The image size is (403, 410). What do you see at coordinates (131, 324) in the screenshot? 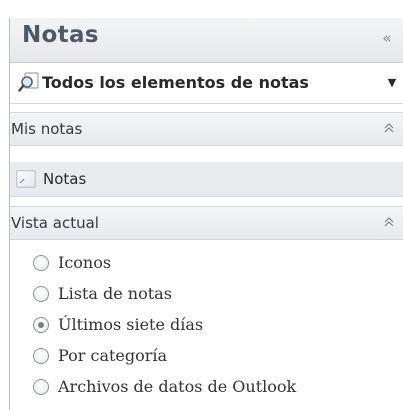
I see `option-label: Últimos siete días` at bounding box center [131, 324].